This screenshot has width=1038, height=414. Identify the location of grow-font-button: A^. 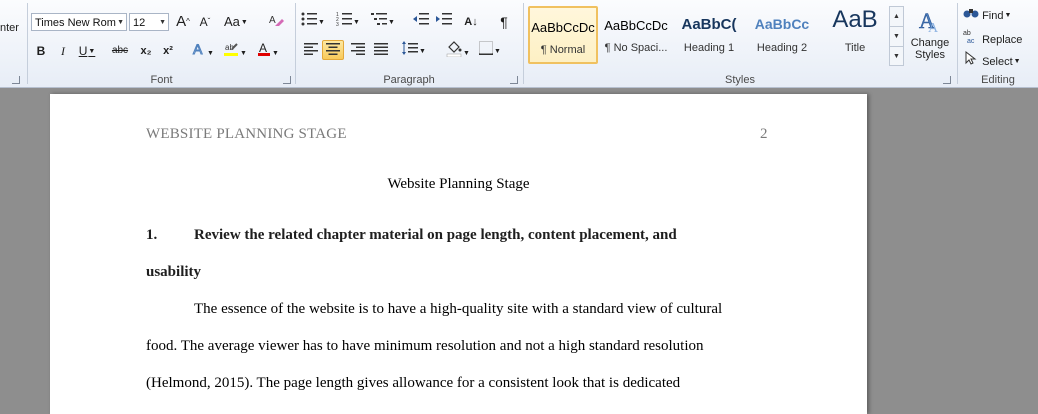
(183, 22).